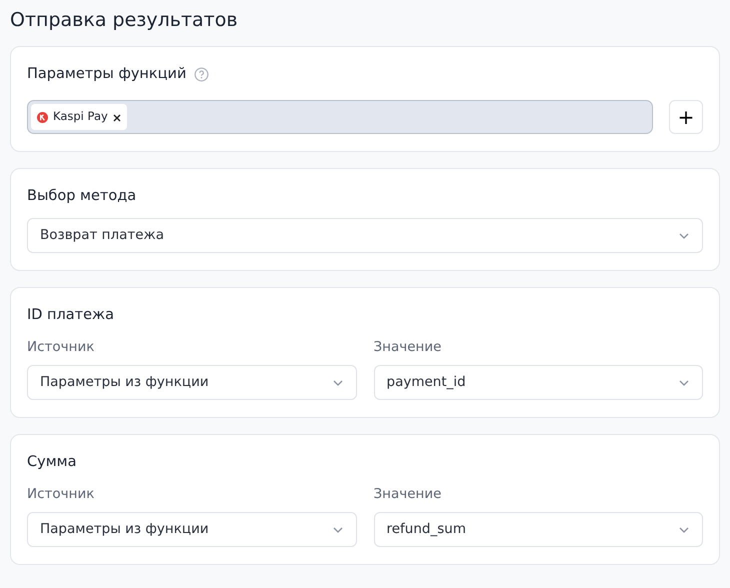 The width and height of the screenshot is (730, 588). I want to click on tag-chip: Kaspi Pay, so click(79, 117).